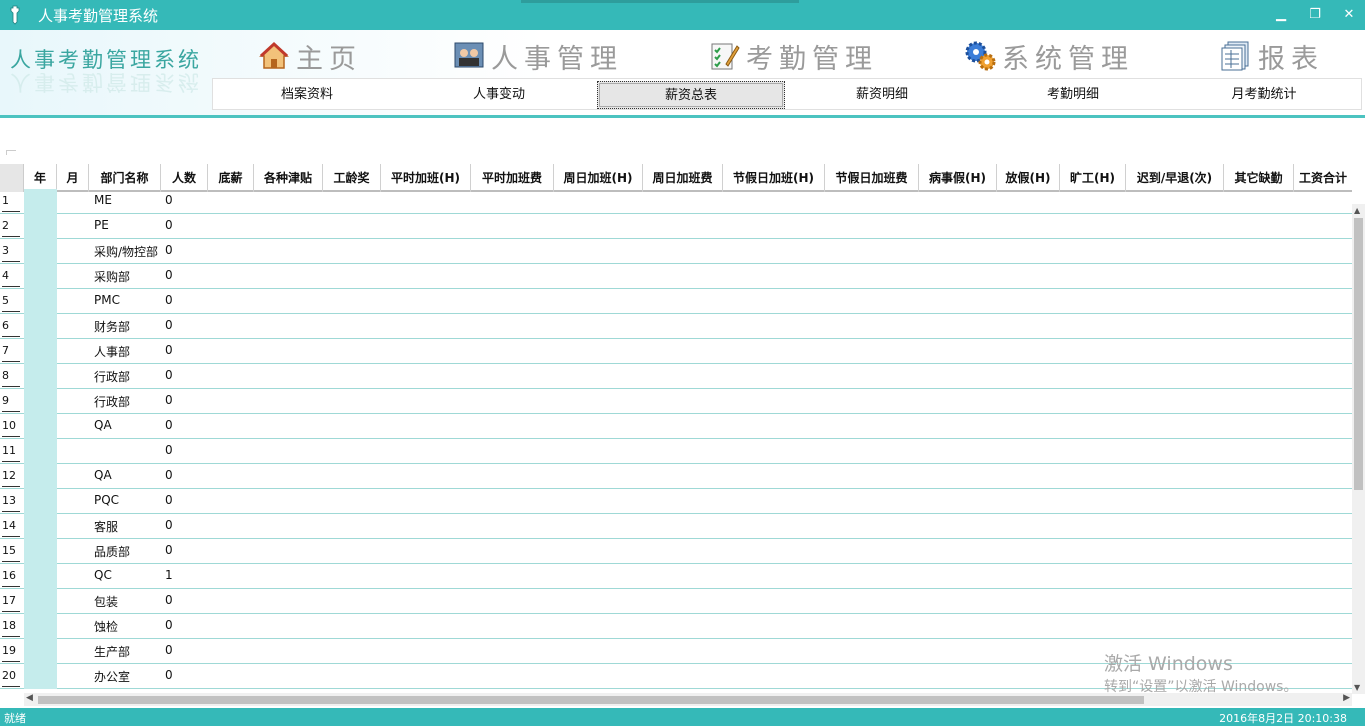  What do you see at coordinates (40, 178) in the screenshot?
I see `col-header-year: 年` at bounding box center [40, 178].